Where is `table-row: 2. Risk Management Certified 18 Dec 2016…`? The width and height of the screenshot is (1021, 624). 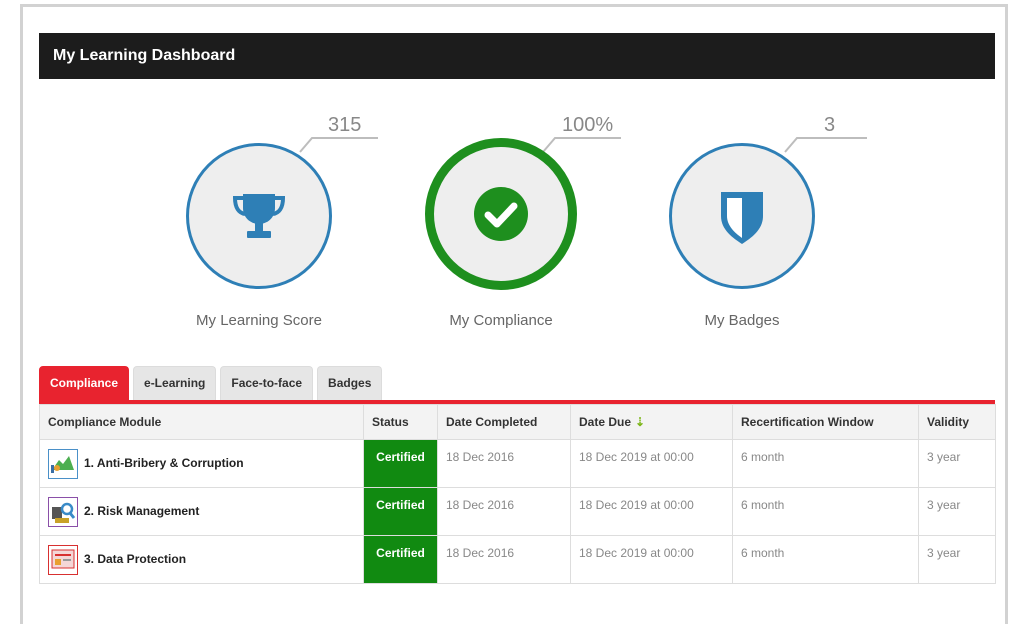
table-row: 2. Risk Management Certified 18 Dec 2016… is located at coordinates (517, 511).